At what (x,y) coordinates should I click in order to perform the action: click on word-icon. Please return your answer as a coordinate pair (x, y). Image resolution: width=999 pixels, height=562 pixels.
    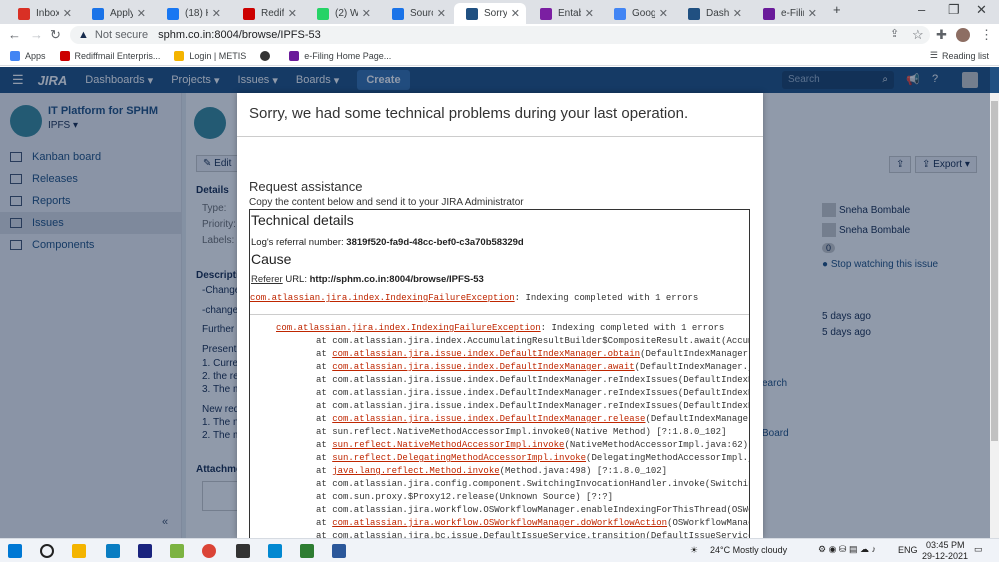
    Looking at the image, I should click on (339, 551).